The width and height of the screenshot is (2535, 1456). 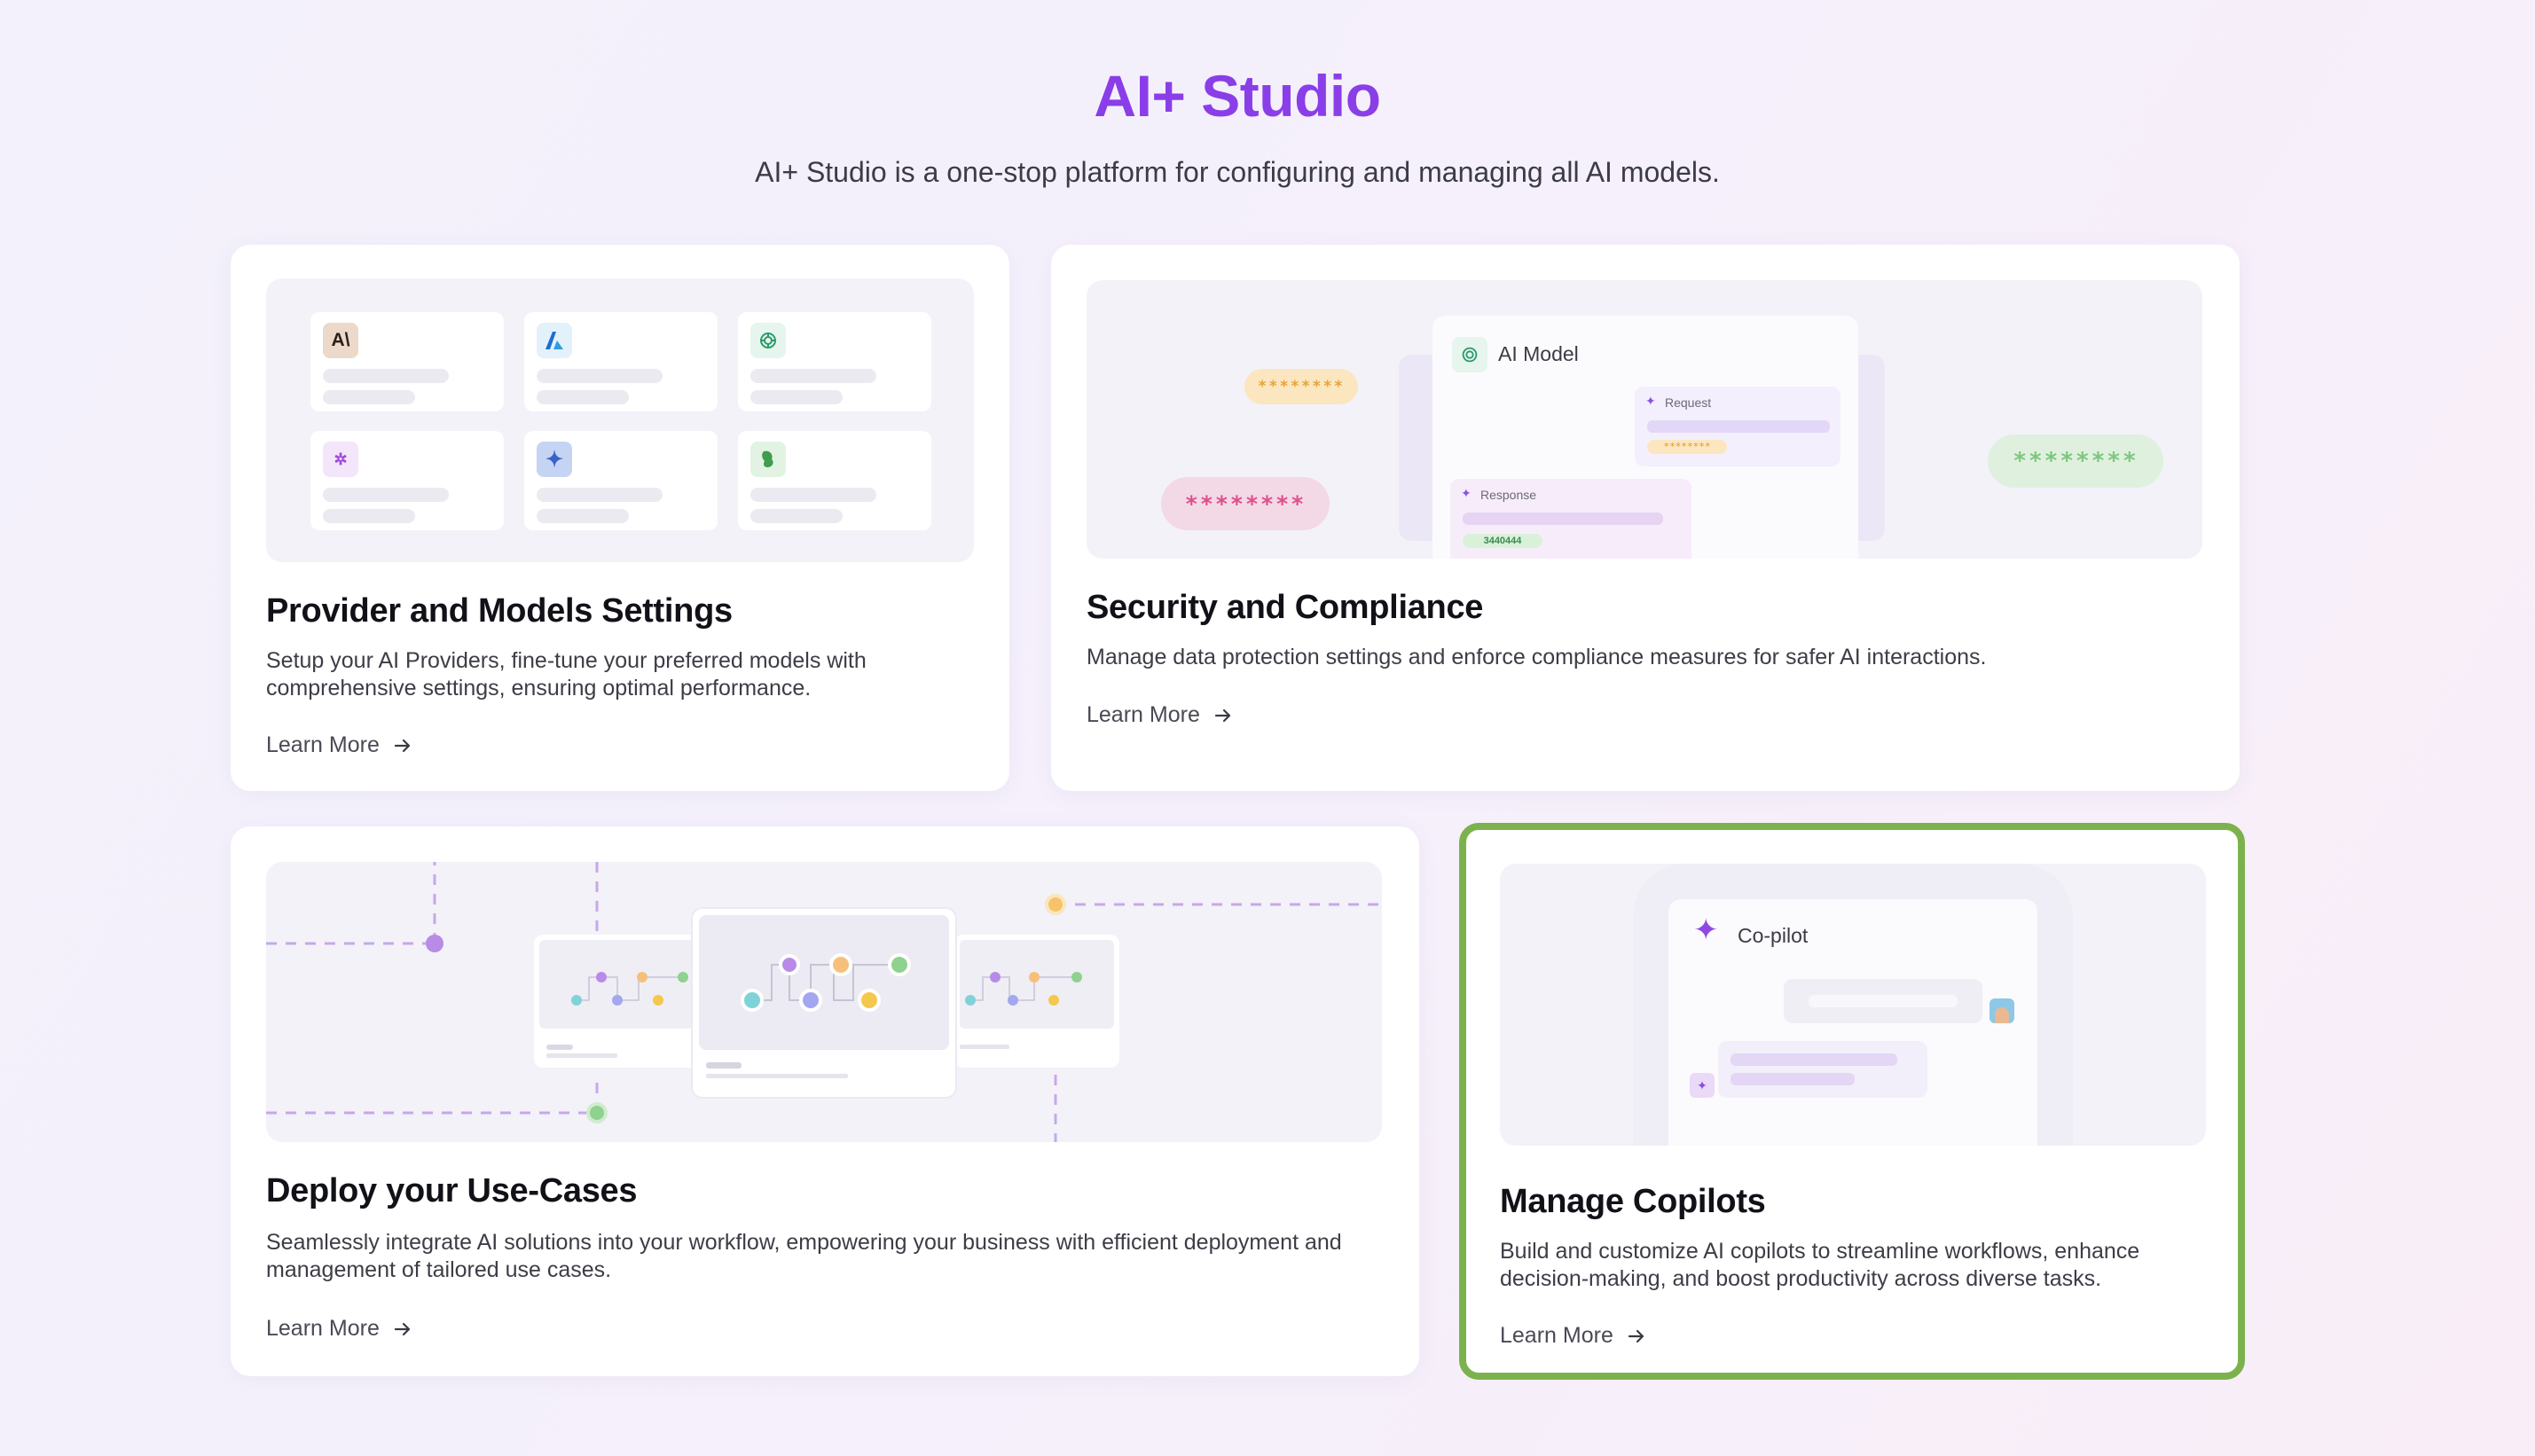 I want to click on workflow-diagram, so click(x=824, y=1002).